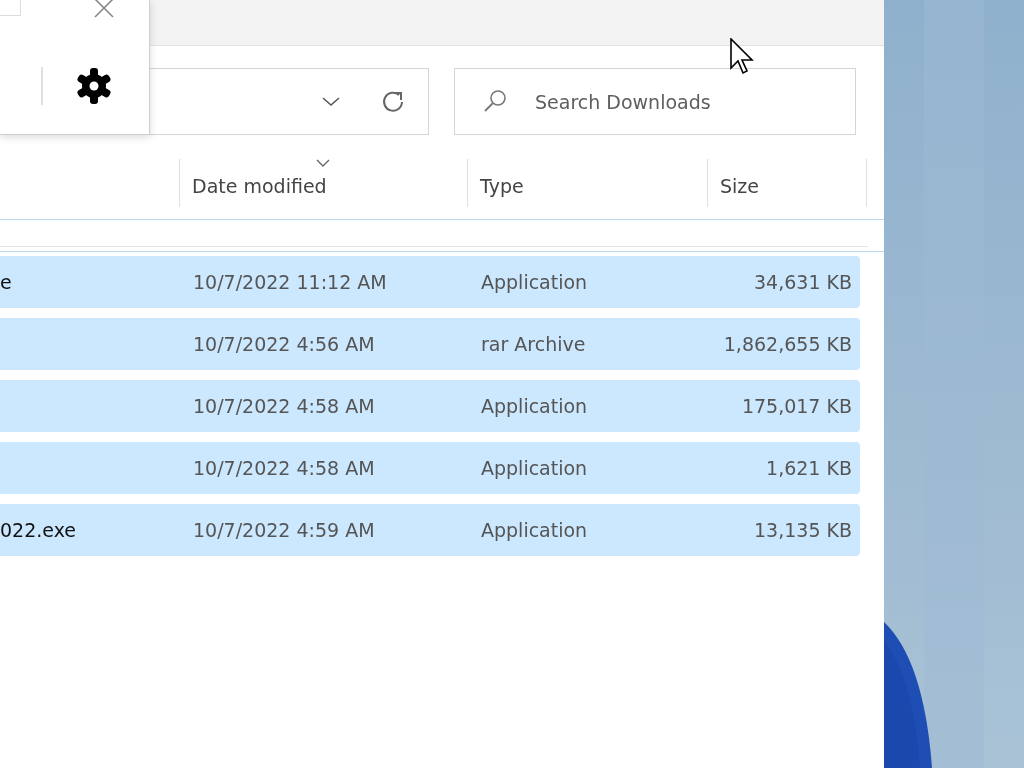 This screenshot has width=1024, height=768. Describe the element at coordinates (6, 282) in the screenshot. I see `file-name: e` at that location.